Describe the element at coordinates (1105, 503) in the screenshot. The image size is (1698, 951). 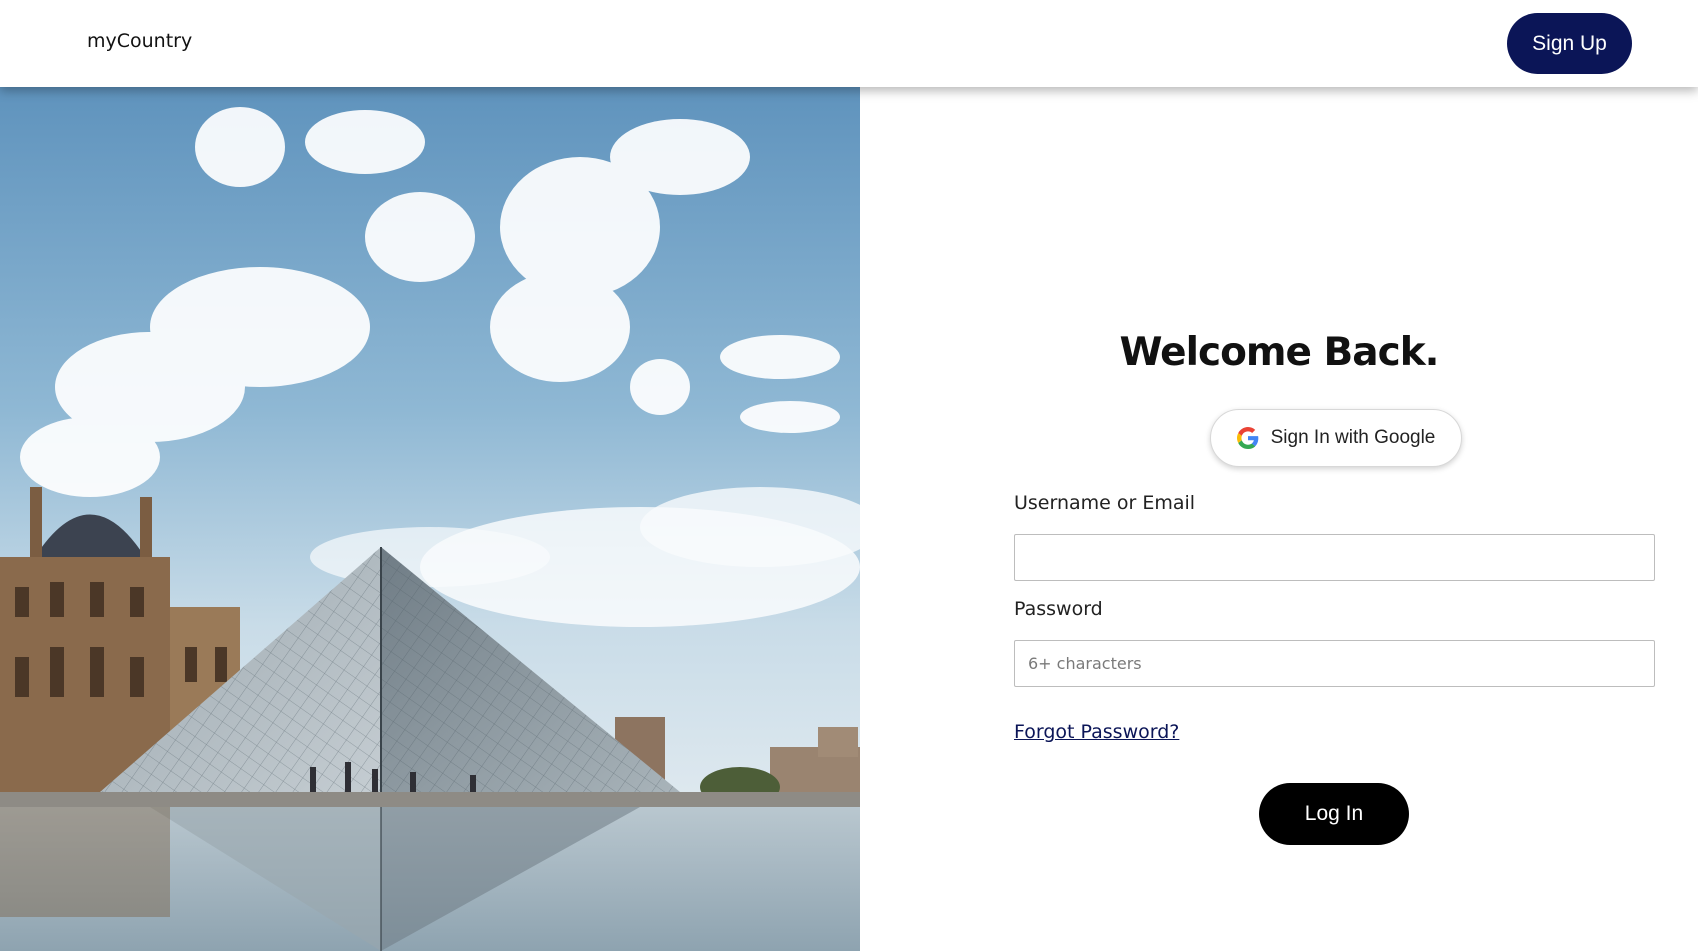
I see `username-label: Username or Email` at that location.